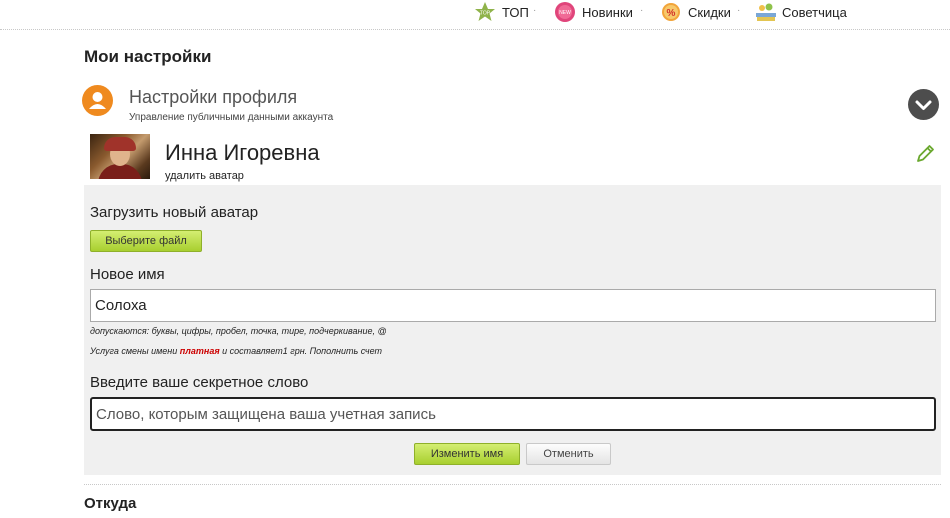 The height and width of the screenshot is (518, 950). Describe the element at coordinates (204, 176) in the screenshot. I see `delete-avatar-link: удалить аватар` at that location.